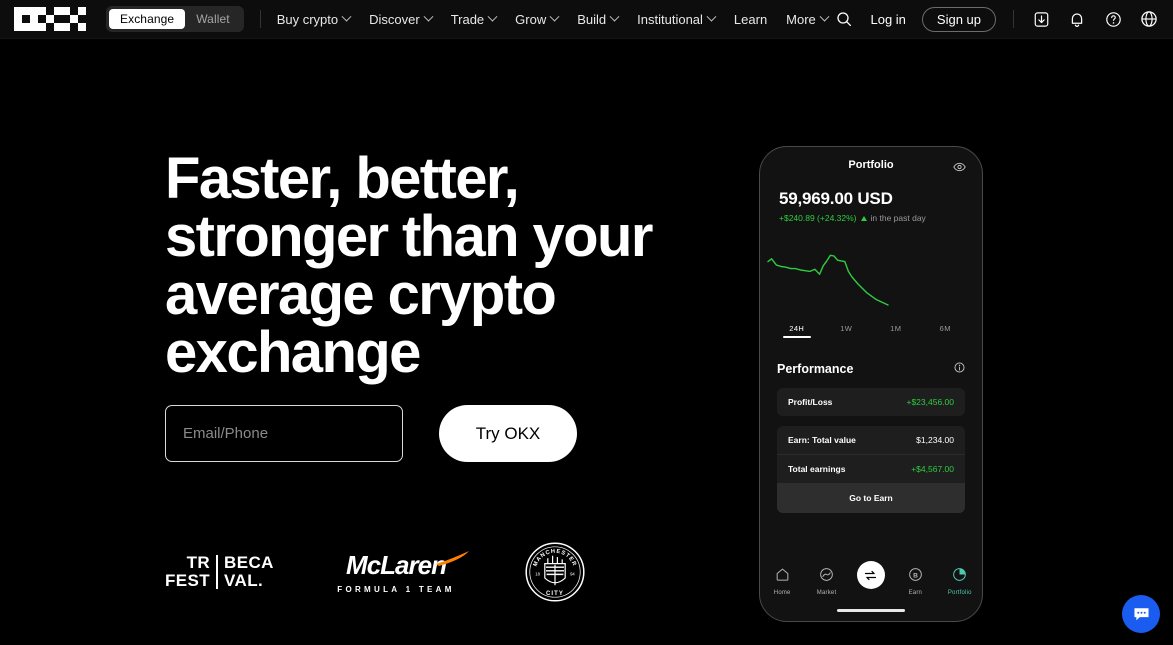 The height and width of the screenshot is (645, 1173). I want to click on row-value: +$23,456.00, so click(930, 402).